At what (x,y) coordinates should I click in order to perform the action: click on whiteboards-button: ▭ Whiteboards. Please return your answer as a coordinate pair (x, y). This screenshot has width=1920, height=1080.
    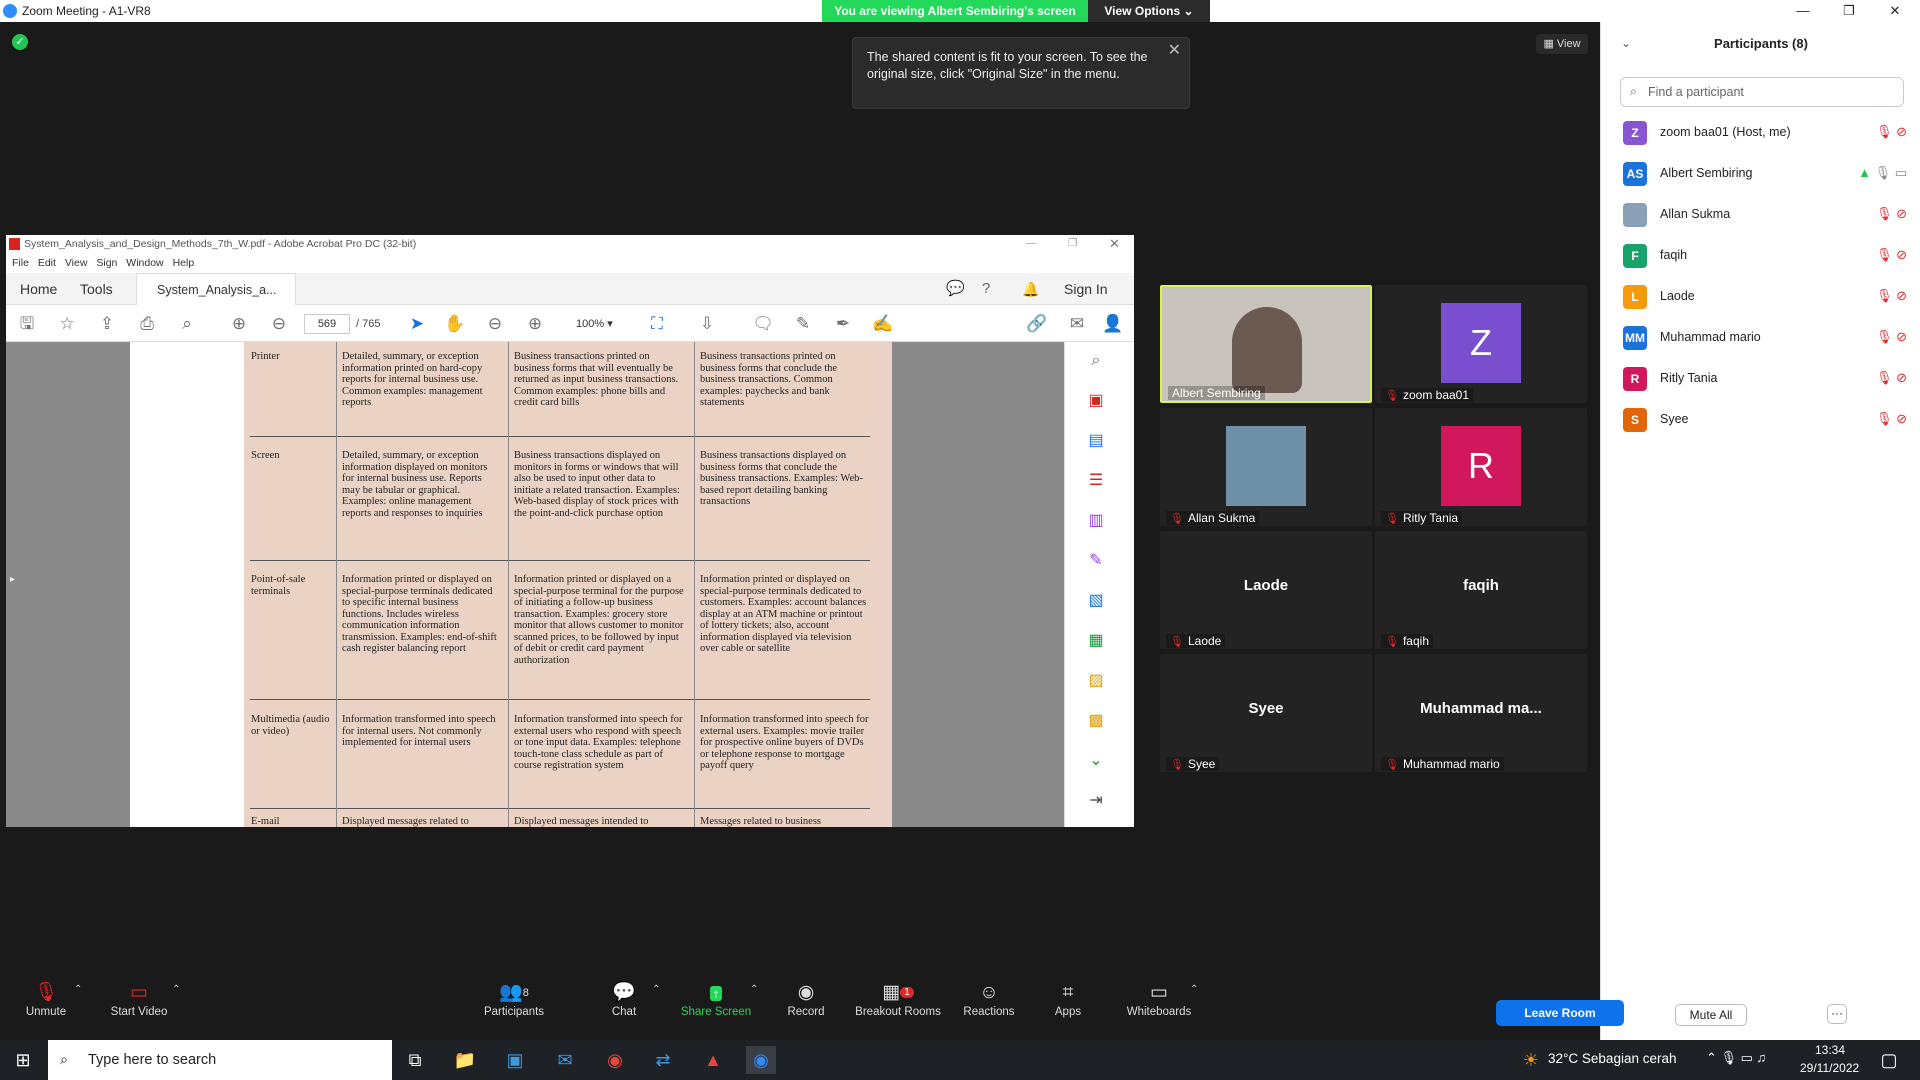
    Looking at the image, I should click on (1159, 1009).